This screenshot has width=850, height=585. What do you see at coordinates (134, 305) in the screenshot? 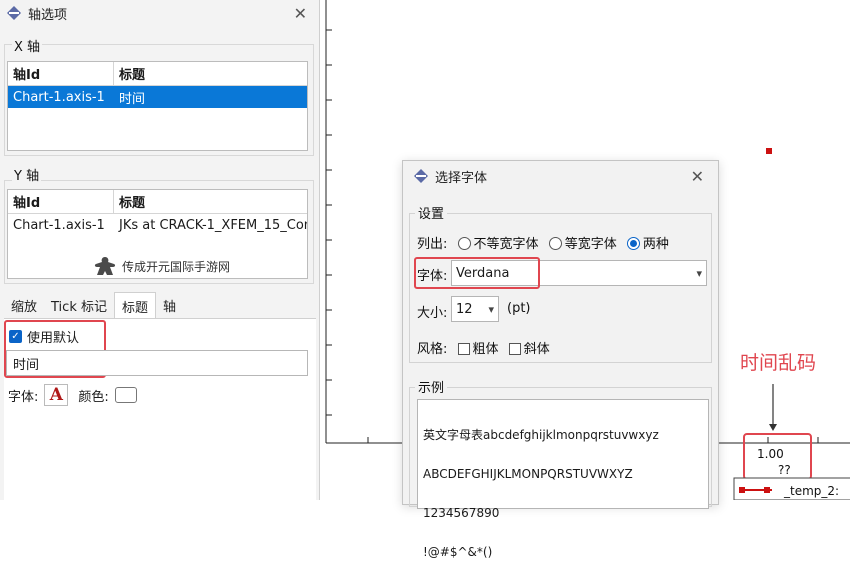
I see `tab-title: 标题` at bounding box center [134, 305].